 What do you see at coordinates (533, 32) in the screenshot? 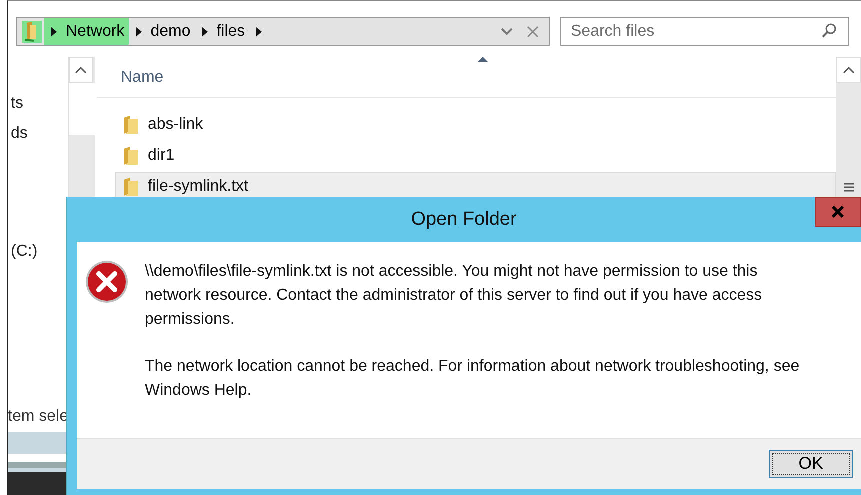
I see `clear-icon` at bounding box center [533, 32].